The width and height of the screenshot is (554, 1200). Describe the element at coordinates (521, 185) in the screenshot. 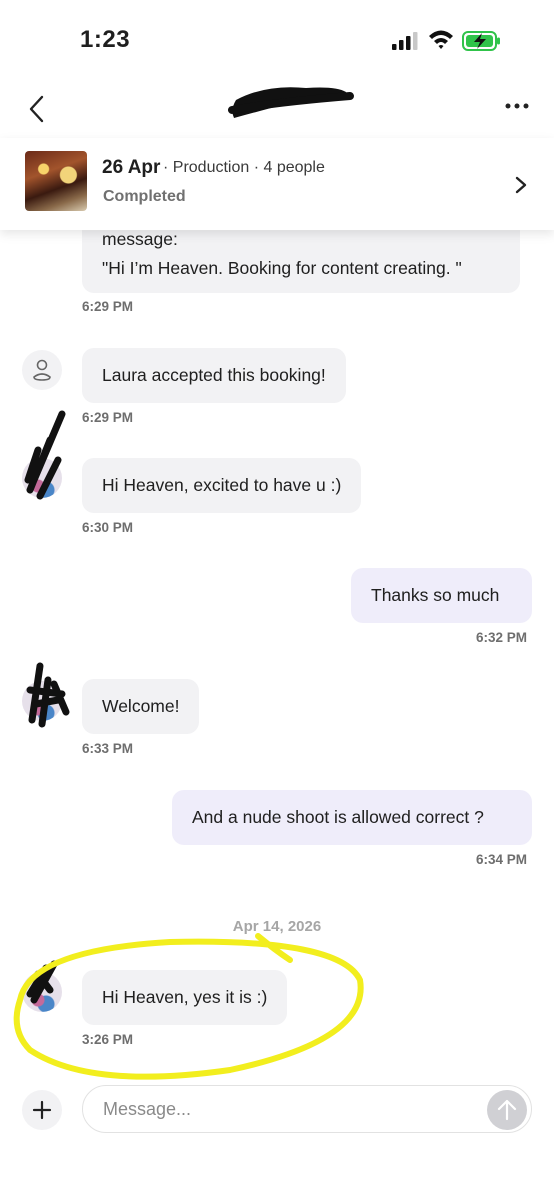

I see `chevron-right-icon` at that location.